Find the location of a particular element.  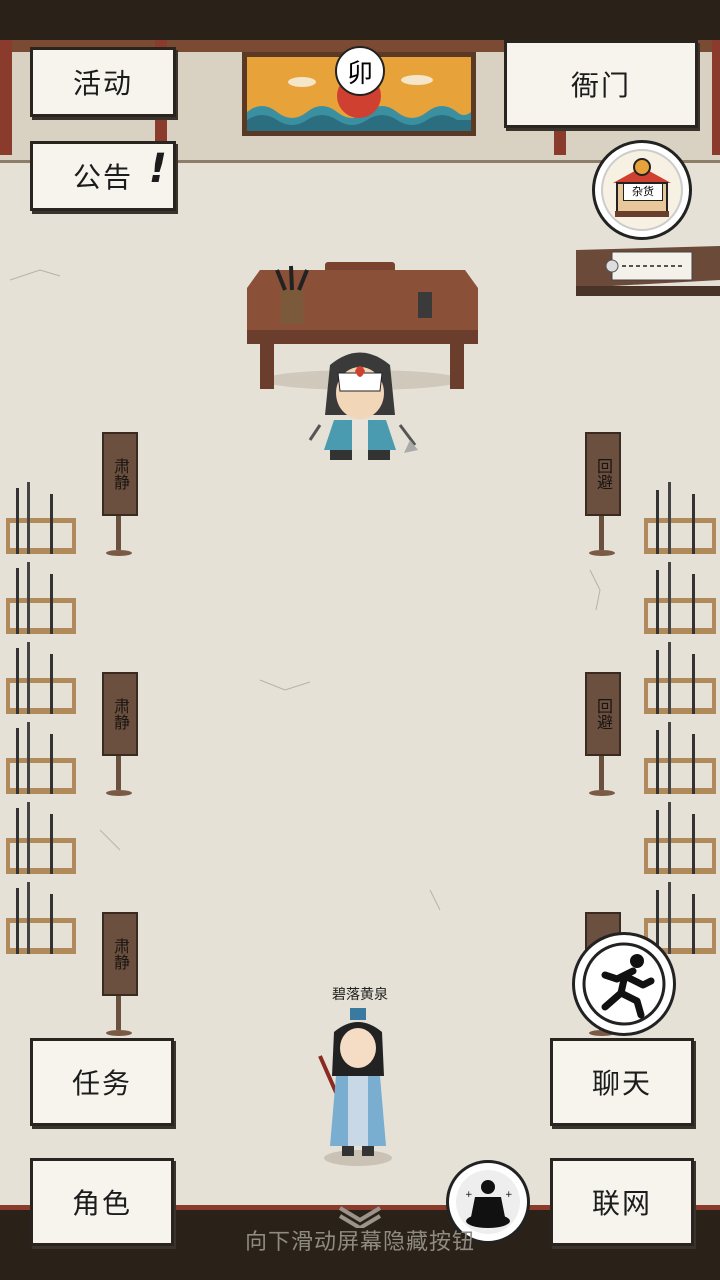

hide-buttons-hint: 向下滑动屏幕隐藏按钮 is located at coordinates (359, 1242).